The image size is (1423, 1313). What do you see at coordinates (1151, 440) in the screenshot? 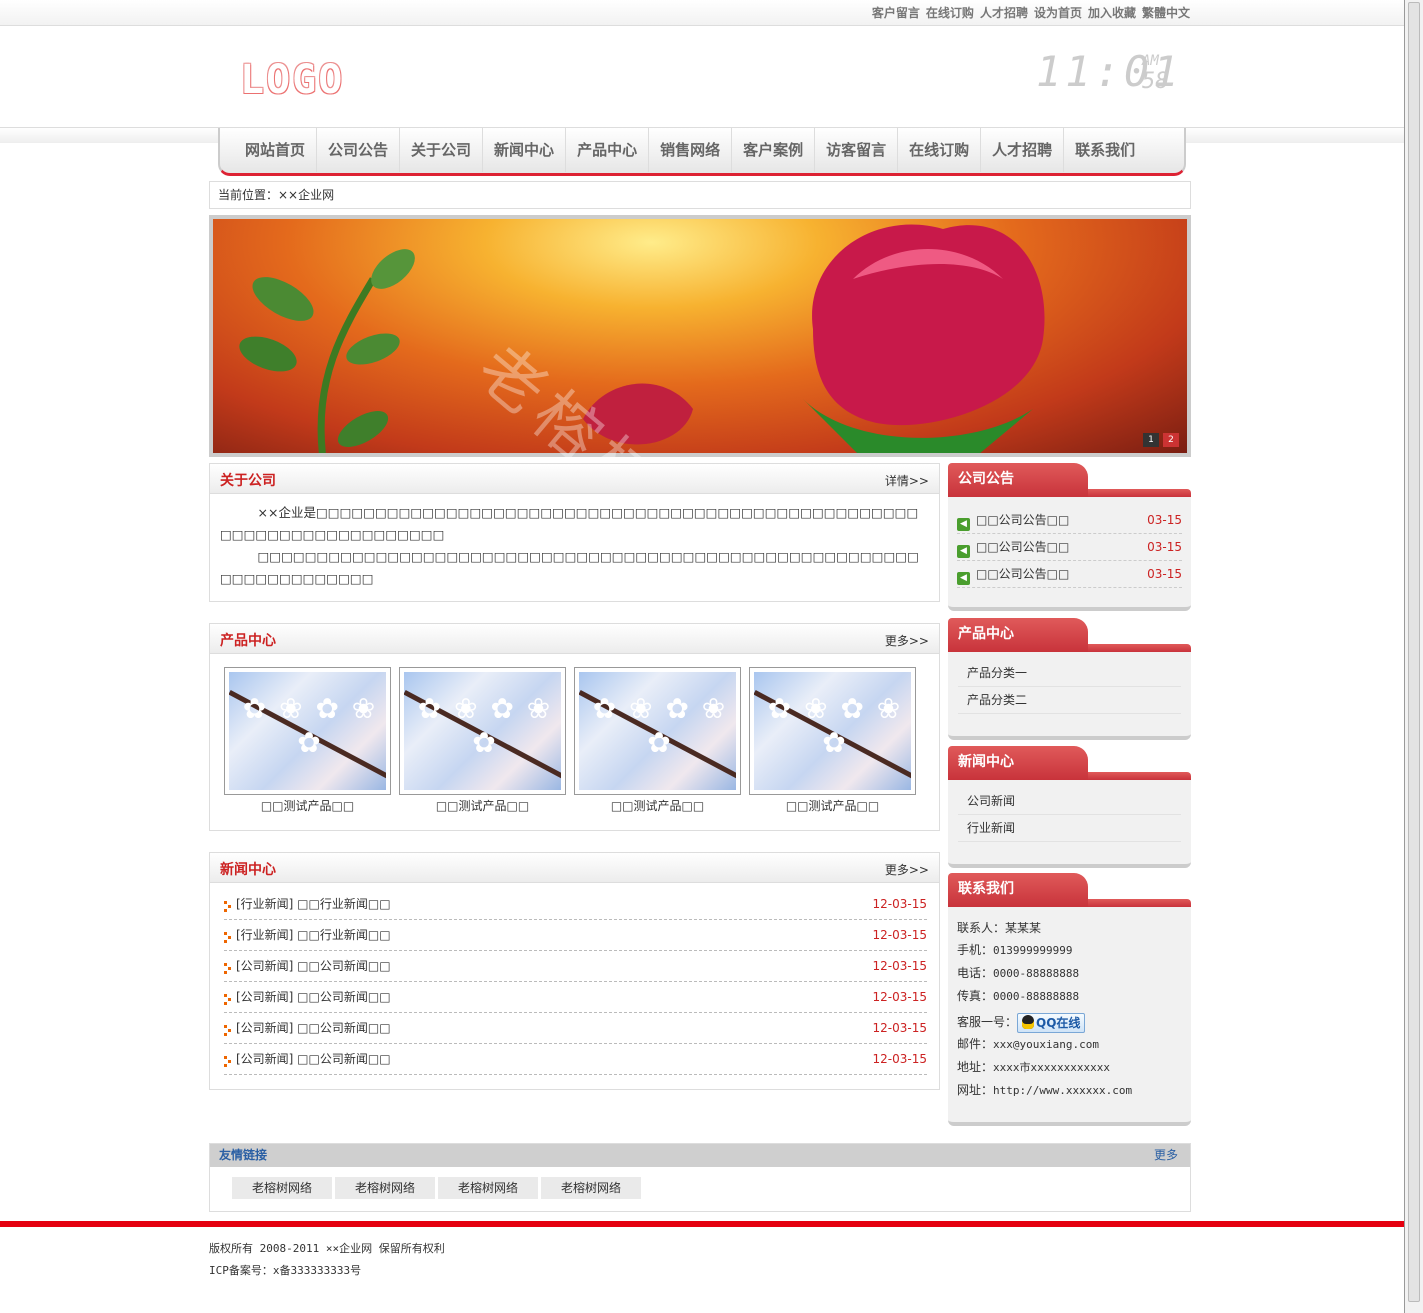
I see `banner-dot-1: 1` at bounding box center [1151, 440].